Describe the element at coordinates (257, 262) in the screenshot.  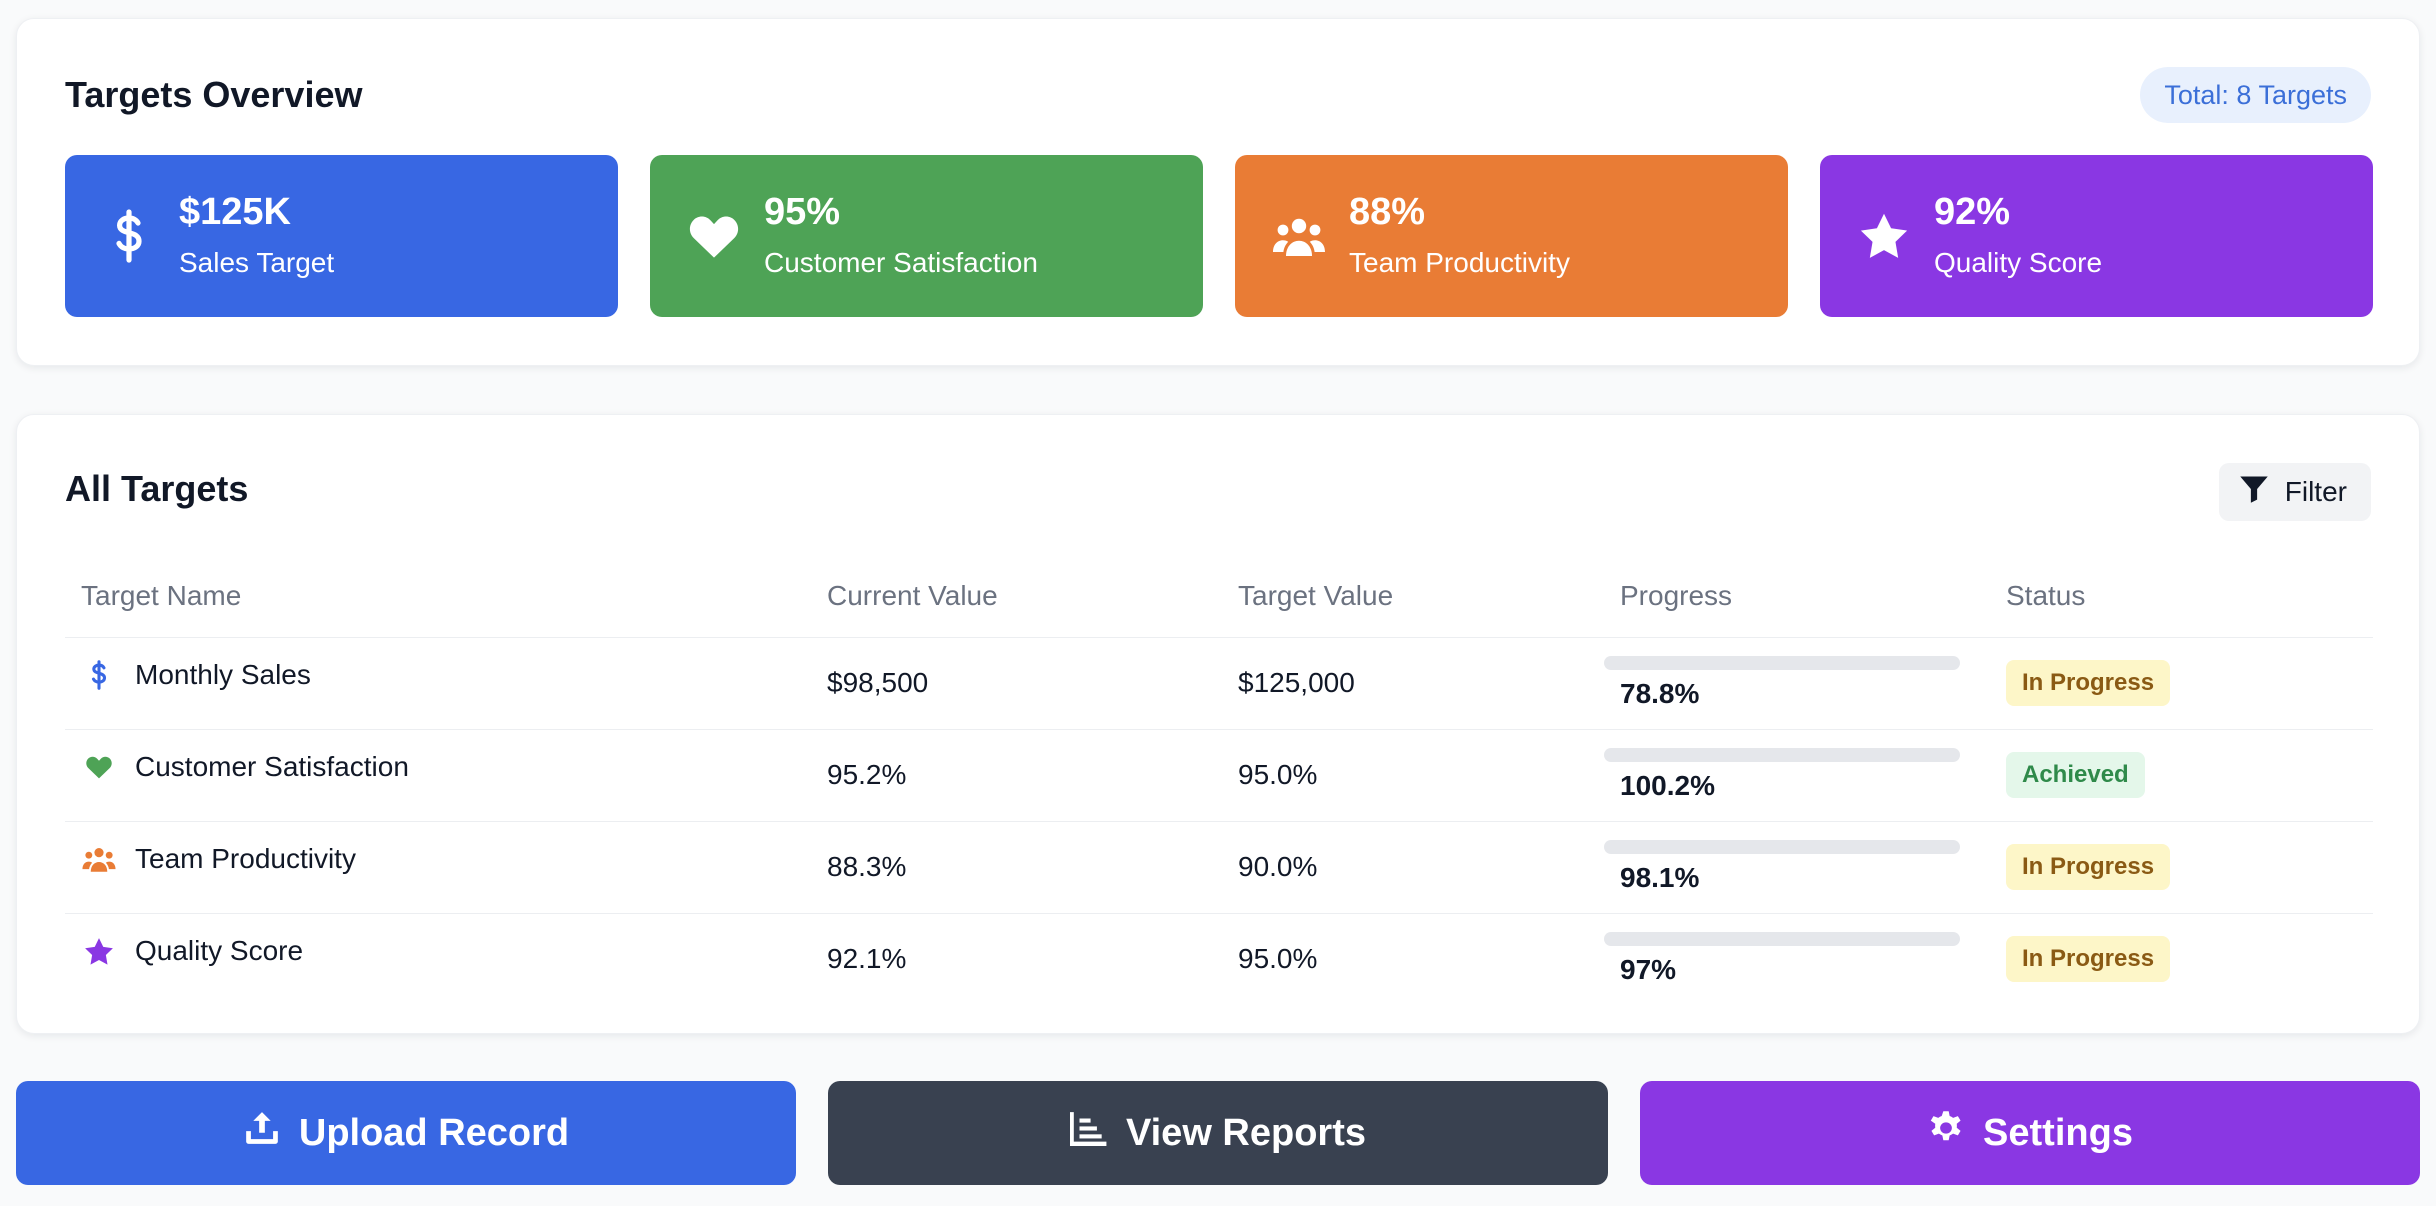
I see `stat-label: Sales Target` at that location.